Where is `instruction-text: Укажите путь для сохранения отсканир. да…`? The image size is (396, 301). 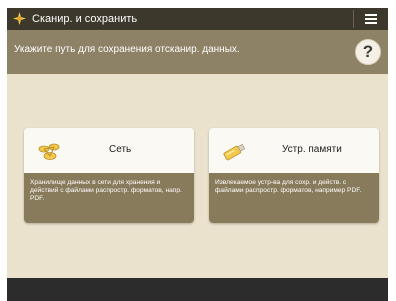
instruction-text: Укажите путь для сохранения отсканир. да… is located at coordinates (127, 49).